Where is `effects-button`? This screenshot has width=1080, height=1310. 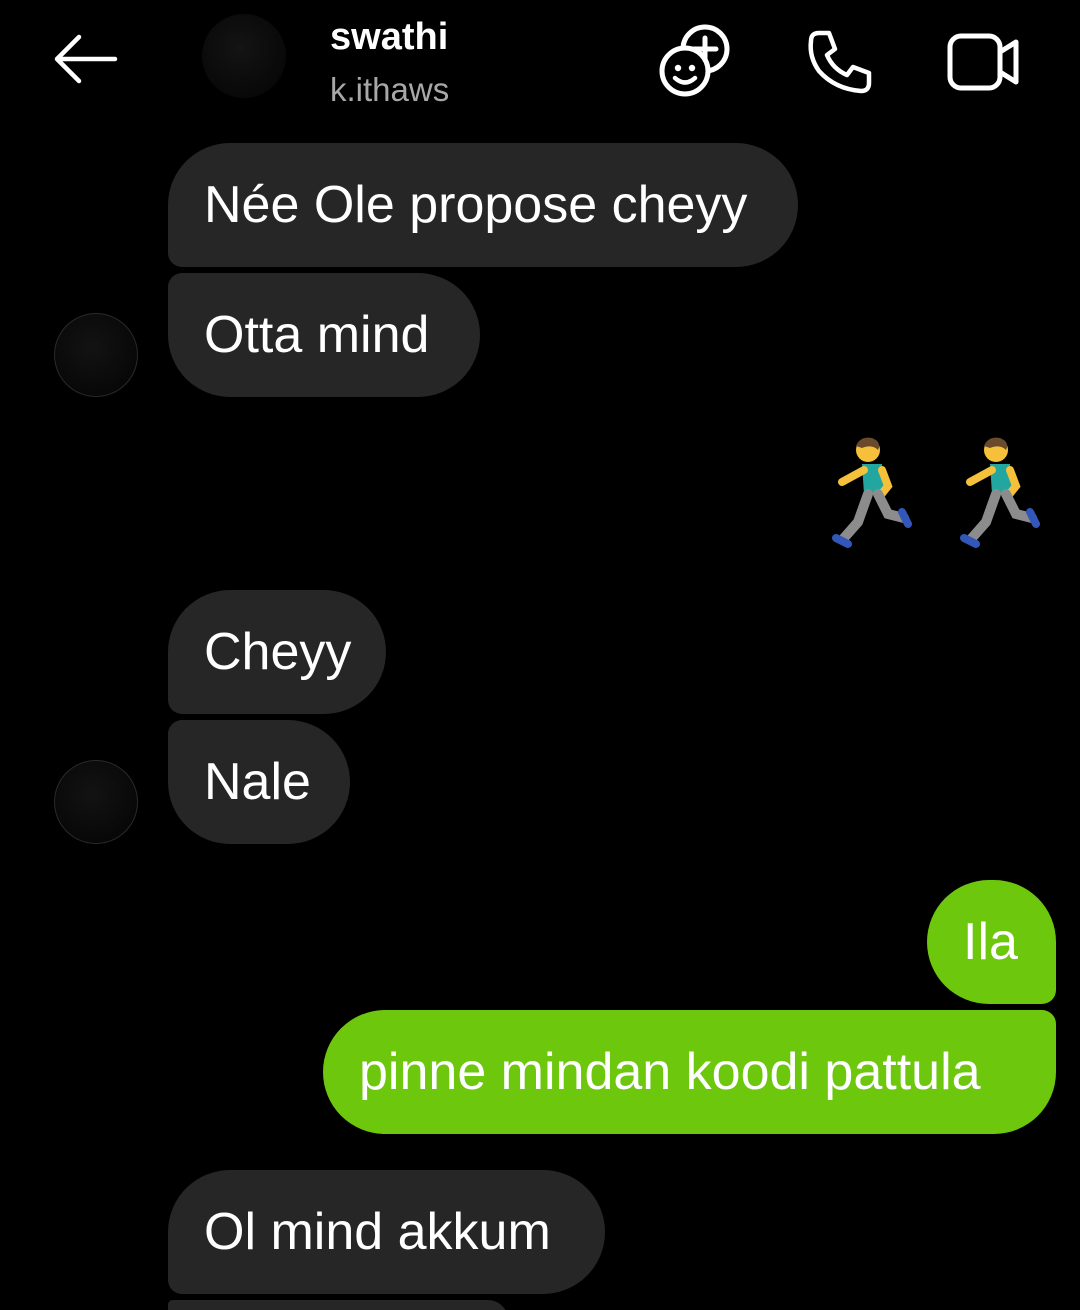
effects-button is located at coordinates (696, 62).